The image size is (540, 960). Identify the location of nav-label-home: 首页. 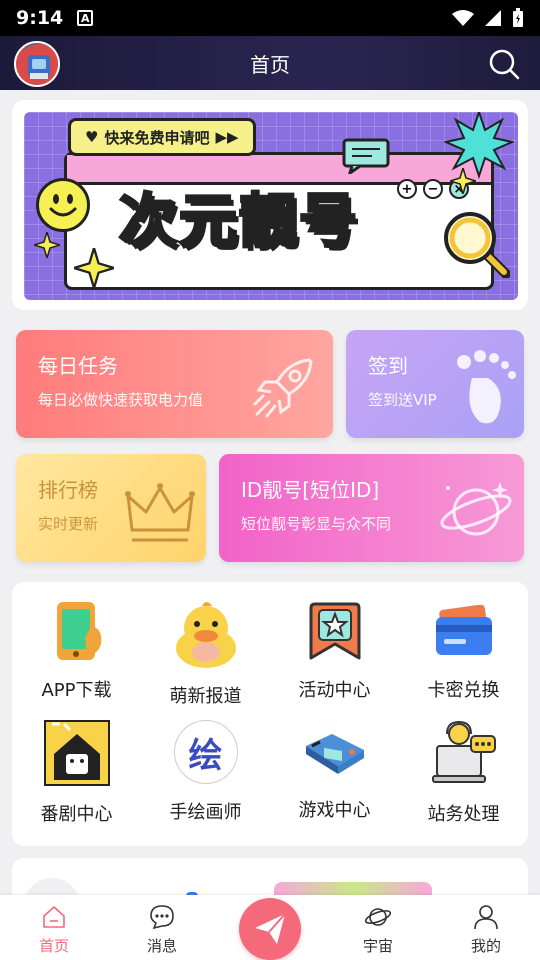
(53, 946).